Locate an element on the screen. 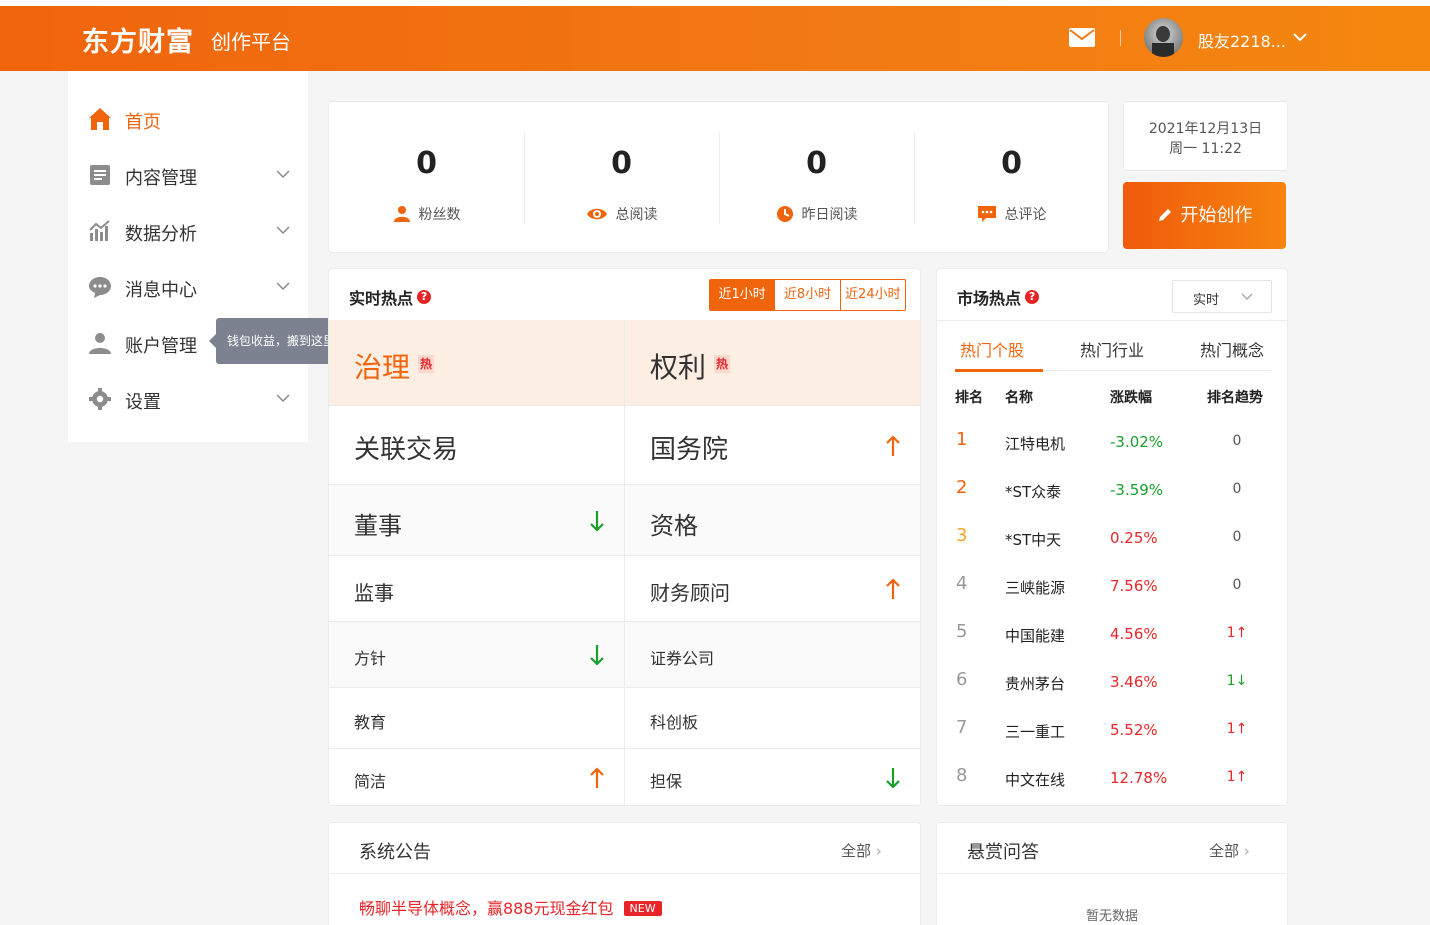 This screenshot has width=1430, height=925. clock-icon is located at coordinates (784, 214).